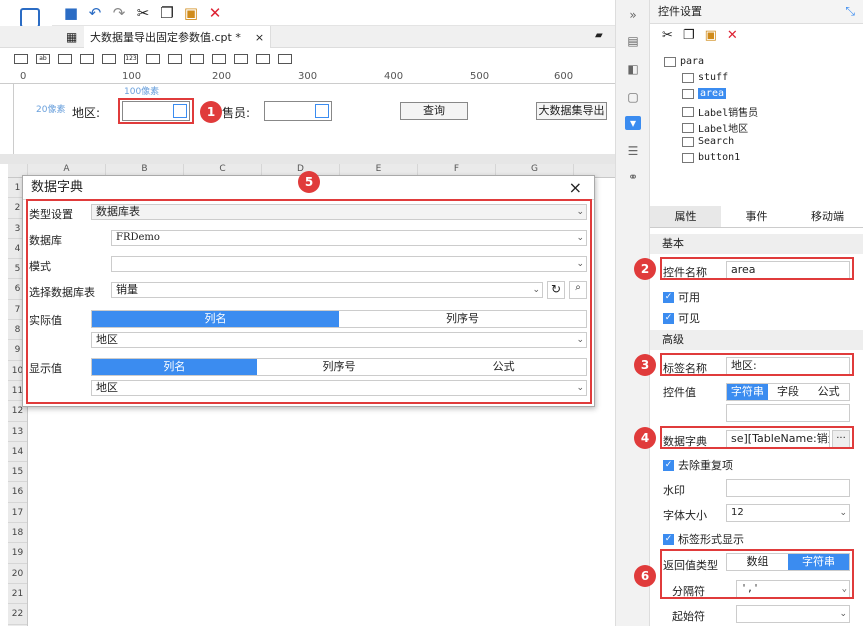 The width and height of the screenshot is (863, 626). I want to click on widget-settings-icon: ▾, so click(633, 123).